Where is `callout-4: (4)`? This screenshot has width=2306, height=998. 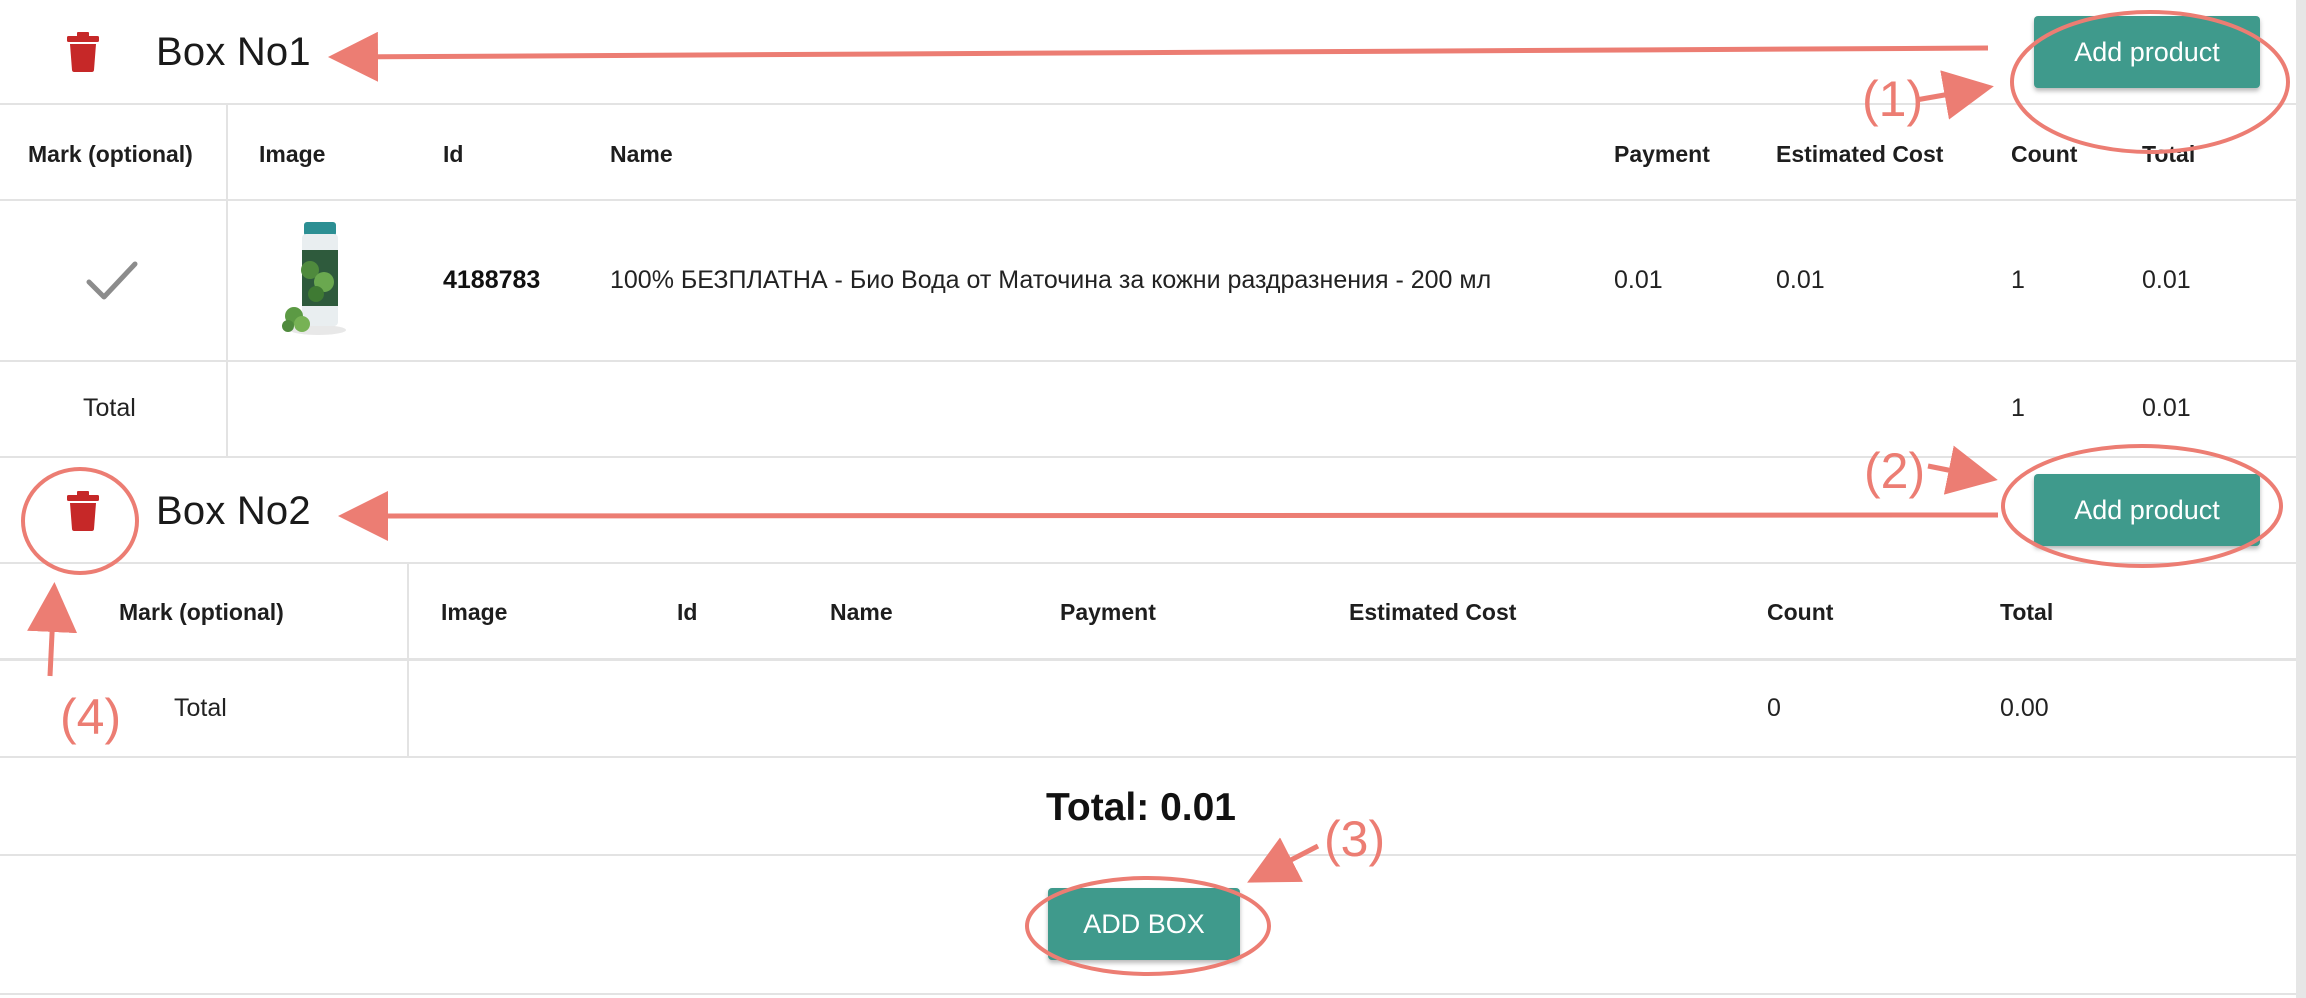
callout-4: (4) is located at coordinates (90, 717).